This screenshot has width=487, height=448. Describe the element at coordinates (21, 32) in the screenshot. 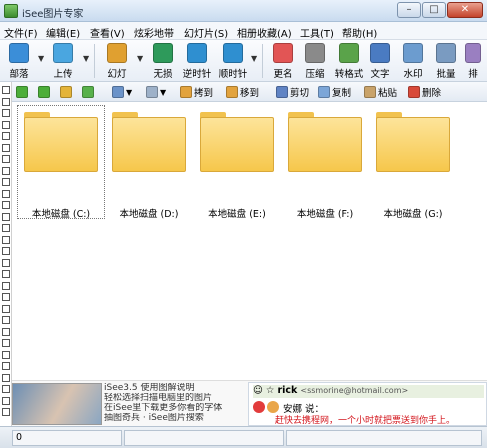

I see `menu-file: 文件(F)` at that location.